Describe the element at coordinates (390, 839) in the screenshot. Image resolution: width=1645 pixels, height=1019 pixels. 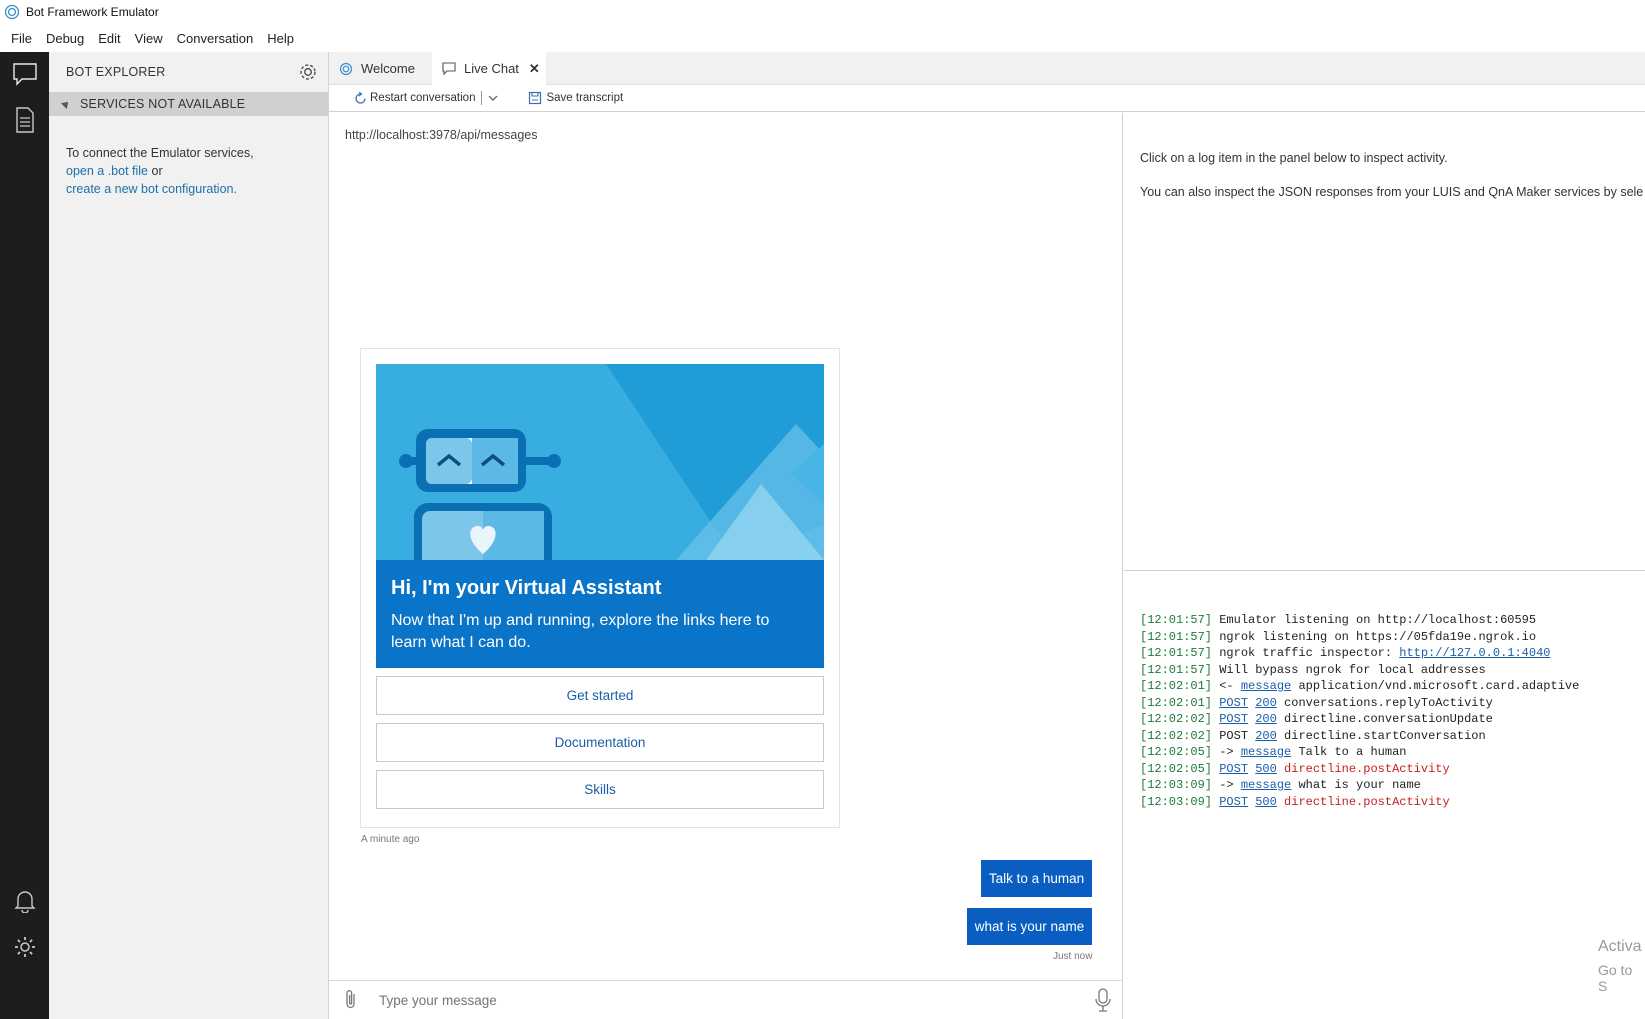
I see `card-timestamp: A minute ago` at that location.